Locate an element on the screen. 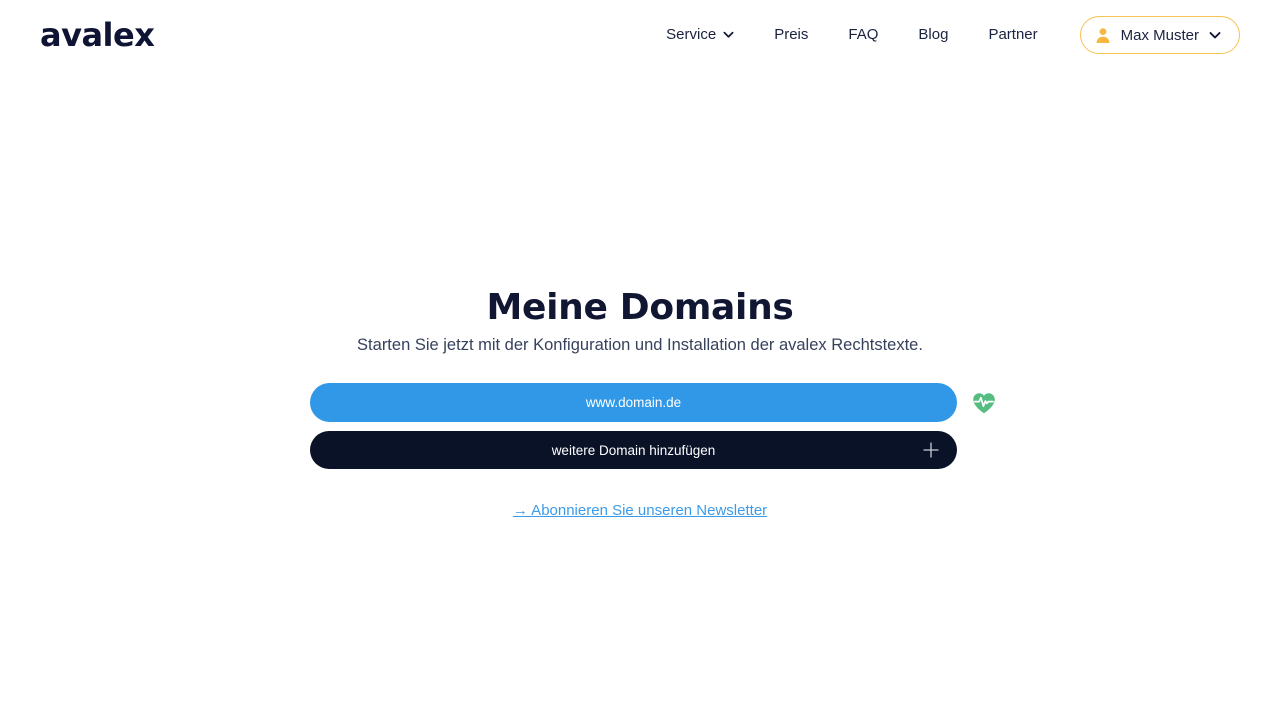  nav-item-label: Blog is located at coordinates (933, 34).